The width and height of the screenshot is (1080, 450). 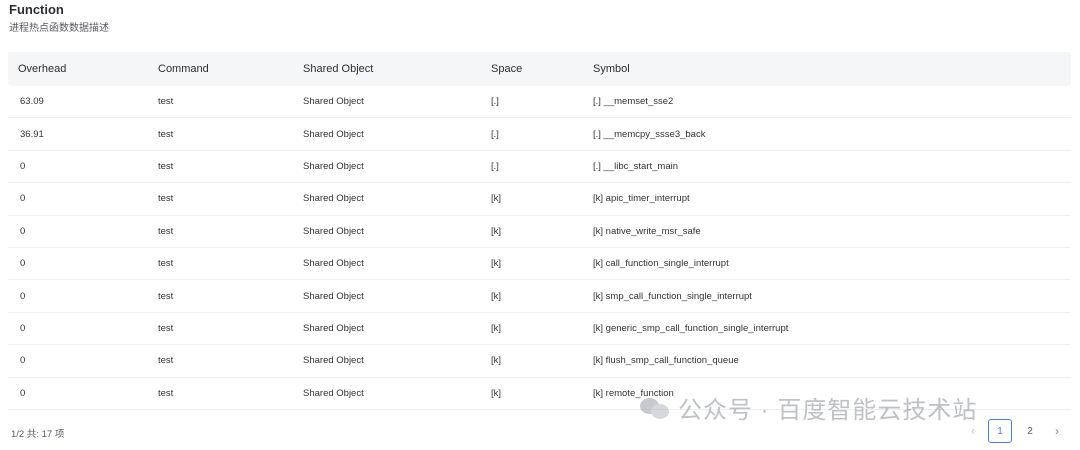 I want to click on symbol-cell: [.] __memcpy_ssse3_back, so click(x=649, y=134).